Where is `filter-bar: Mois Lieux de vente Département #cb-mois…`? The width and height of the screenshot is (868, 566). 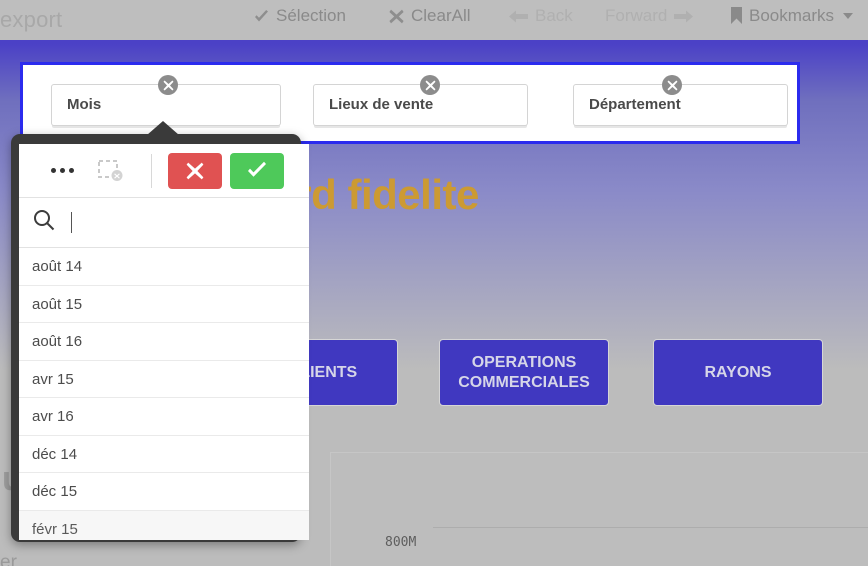
filter-bar: Mois Lieux de vente Département #cb-mois… is located at coordinates (410, 103).